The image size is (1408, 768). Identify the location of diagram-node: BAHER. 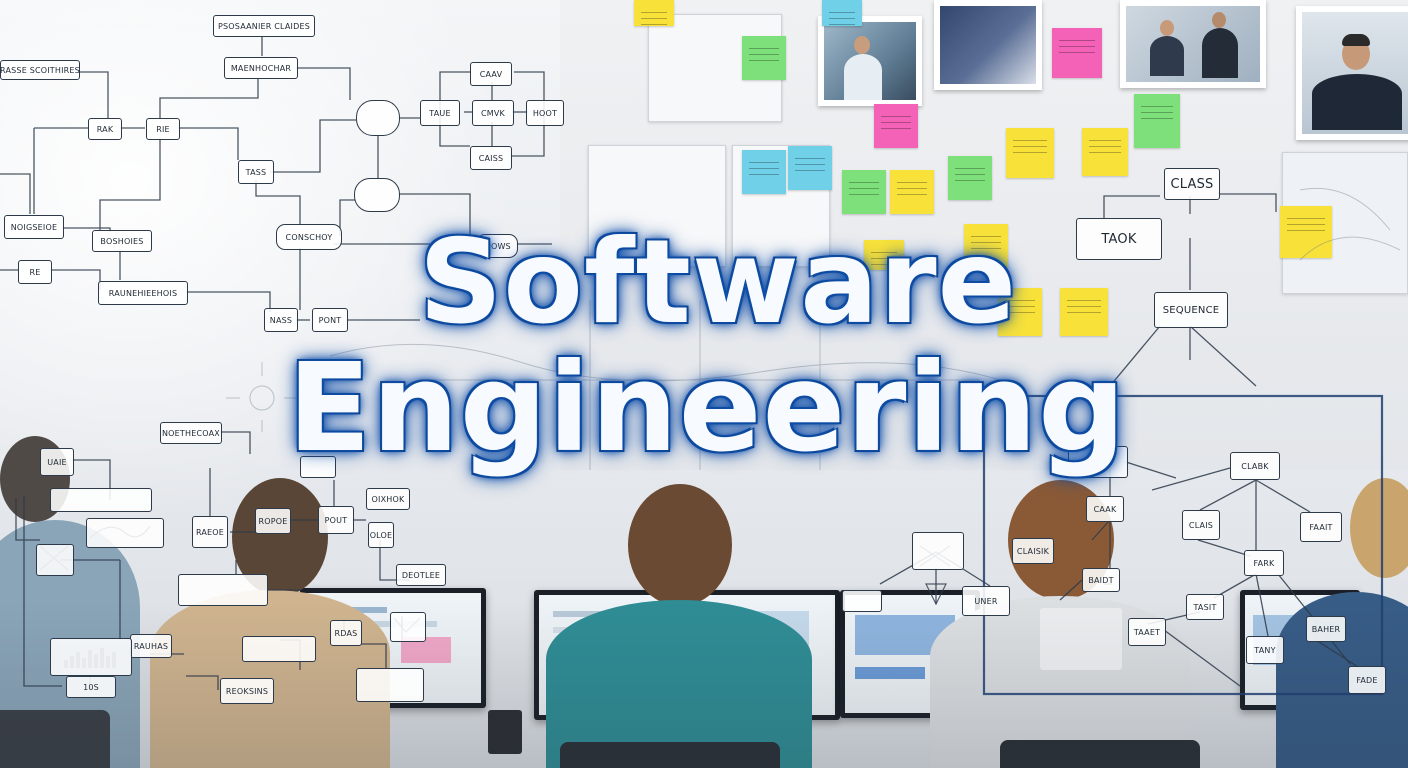
(1326, 629).